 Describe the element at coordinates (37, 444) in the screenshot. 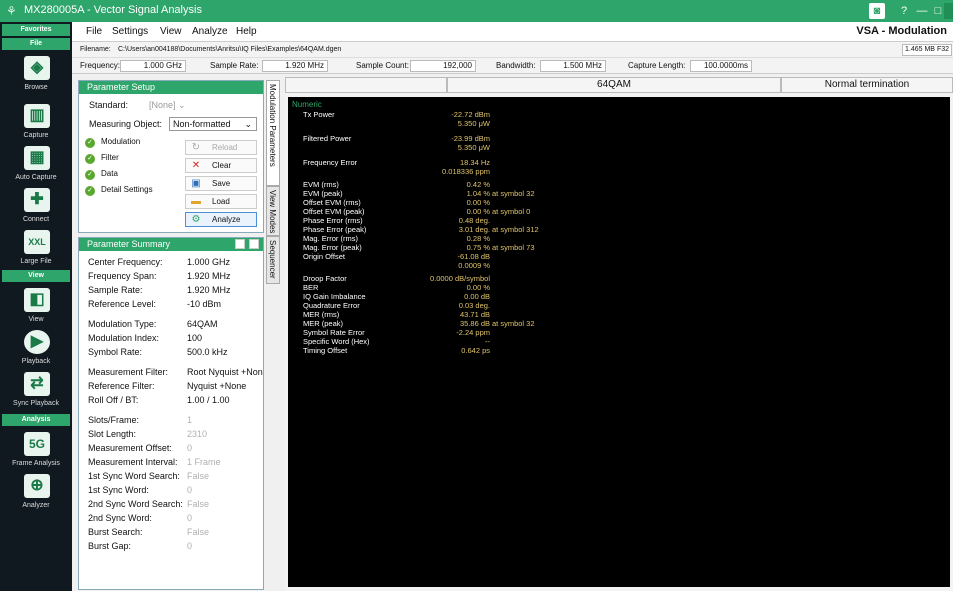

I see `frame-analysis-icon: 5G` at that location.